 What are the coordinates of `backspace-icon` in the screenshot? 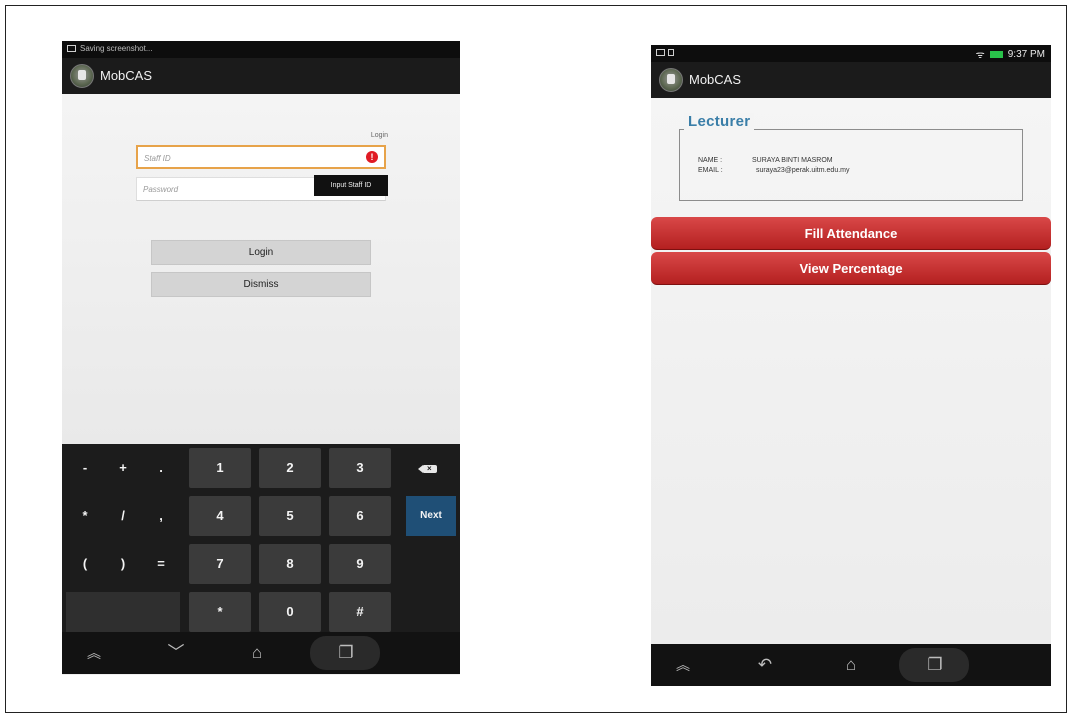 It's located at (427, 469).